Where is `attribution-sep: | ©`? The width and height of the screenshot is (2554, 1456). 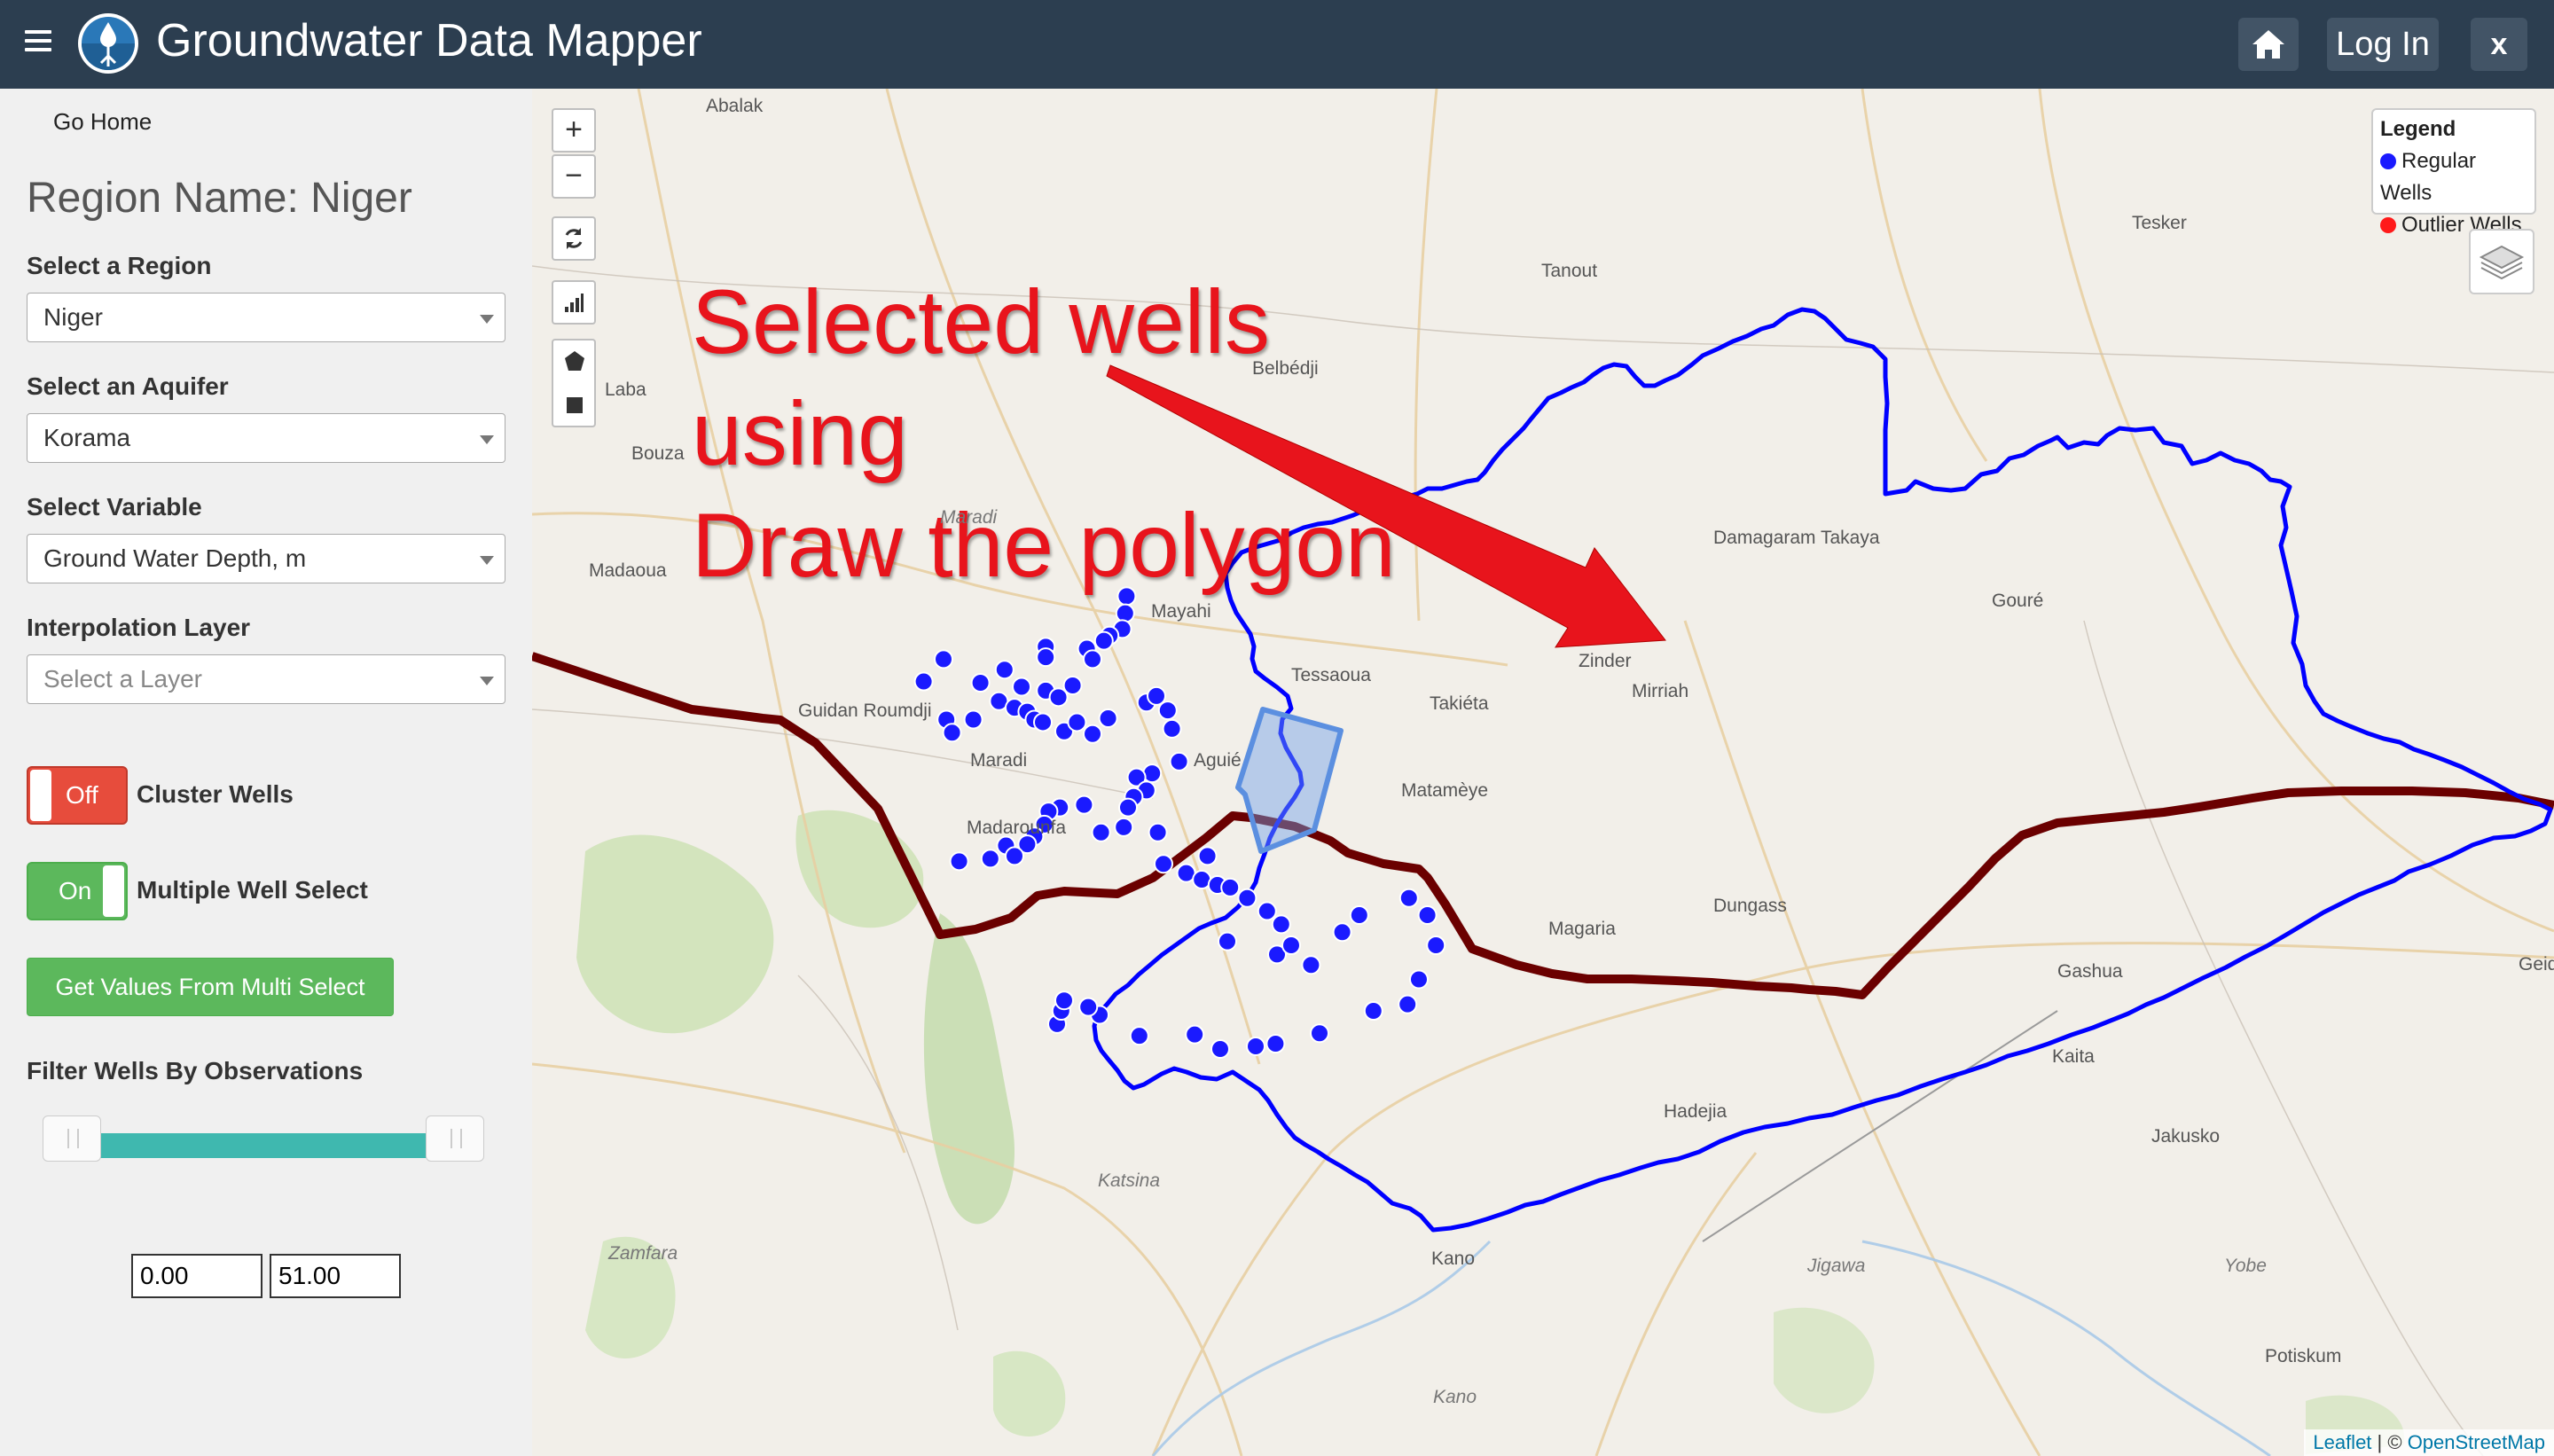
attribution-sep: | © is located at coordinates (2389, 1442).